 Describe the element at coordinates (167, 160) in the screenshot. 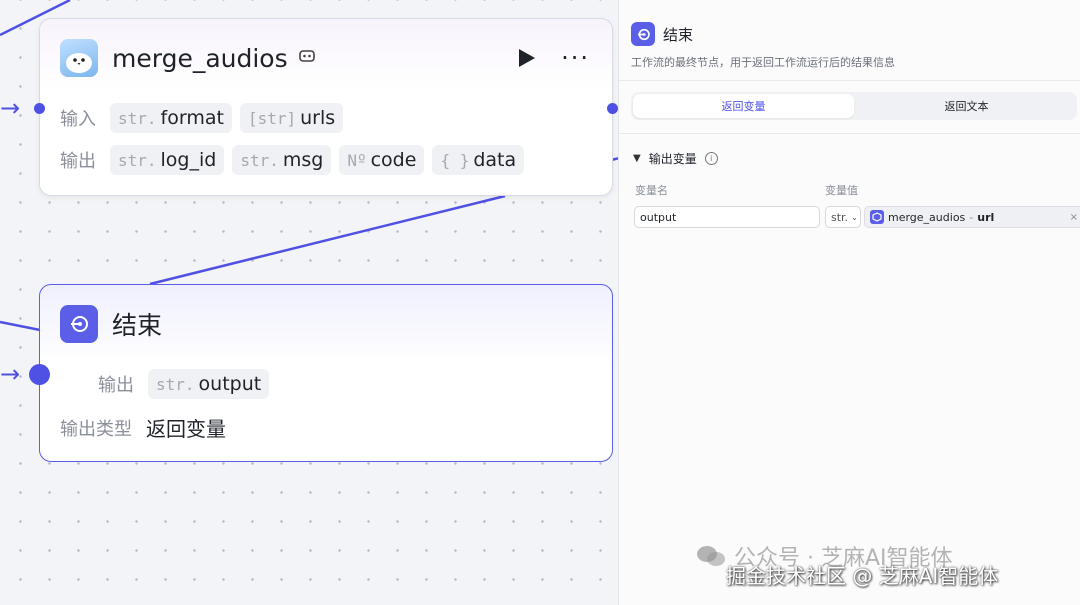

I see `output-param: str. log_id` at that location.